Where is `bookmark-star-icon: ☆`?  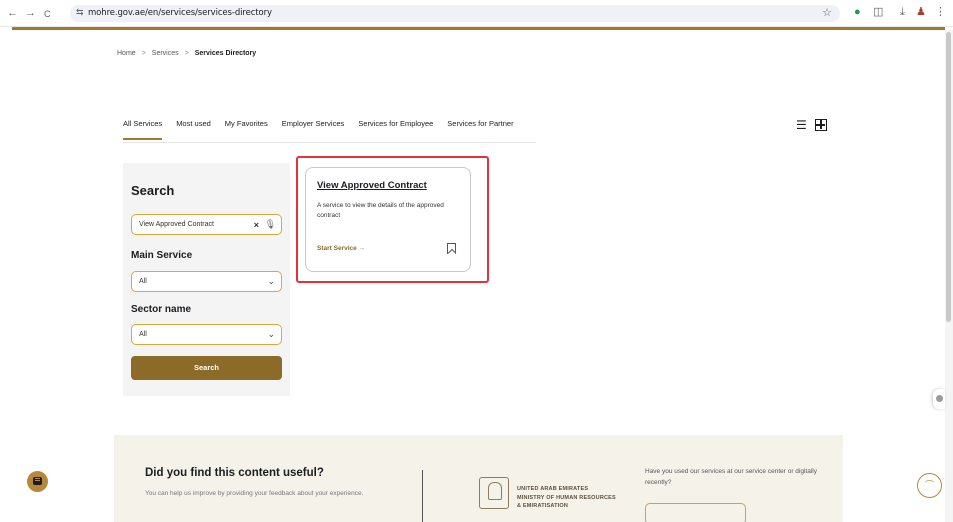 bookmark-star-icon: ☆ is located at coordinates (827, 12).